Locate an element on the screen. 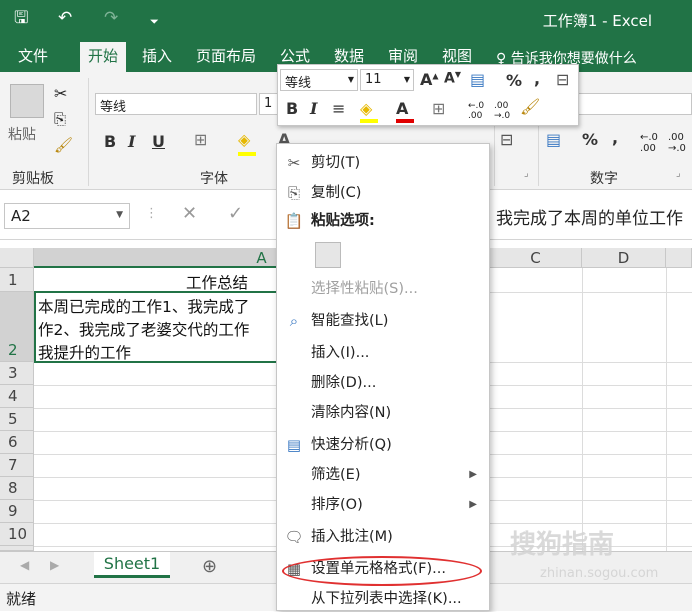  tab-data: 数据 is located at coordinates (349, 56).